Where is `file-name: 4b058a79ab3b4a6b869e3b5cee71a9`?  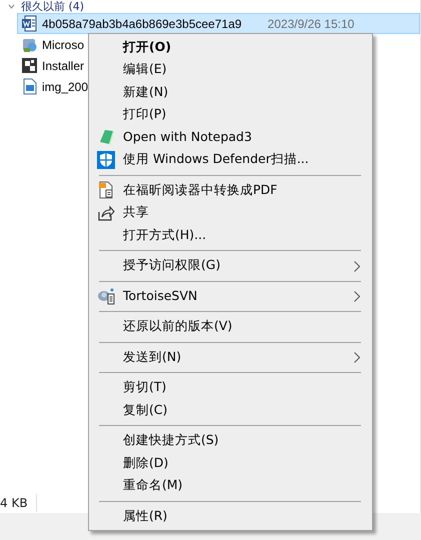 file-name: 4b058a79ab3b4a6b869e3b5cee71a9 is located at coordinates (142, 24).